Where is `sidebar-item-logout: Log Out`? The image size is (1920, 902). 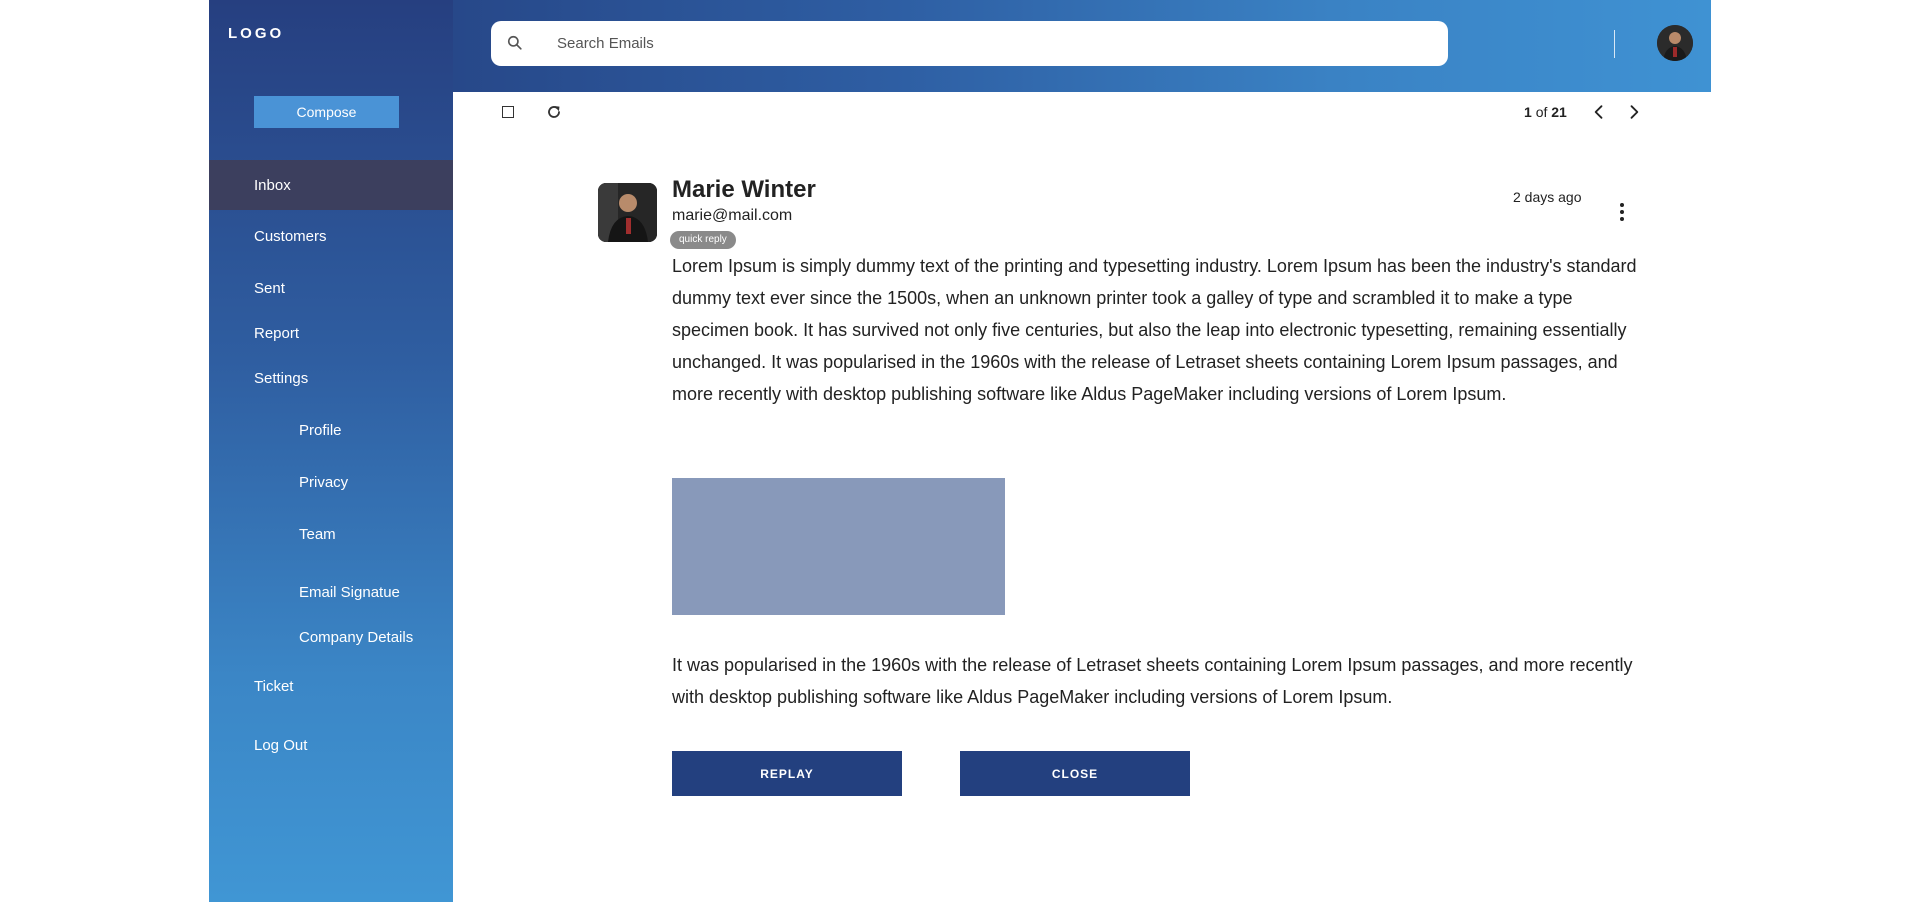
sidebar-item-logout: Log Out is located at coordinates (331, 745).